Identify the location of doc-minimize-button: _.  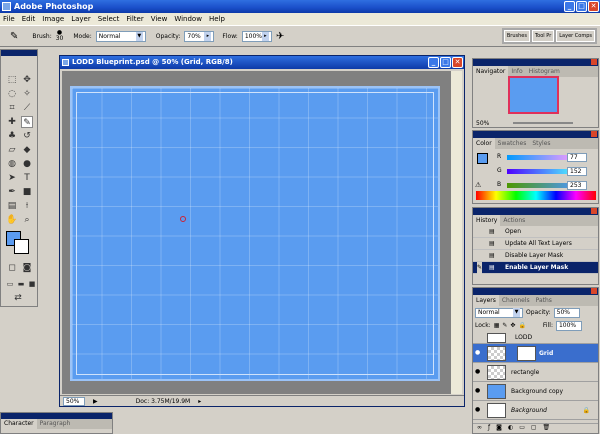
(433, 62).